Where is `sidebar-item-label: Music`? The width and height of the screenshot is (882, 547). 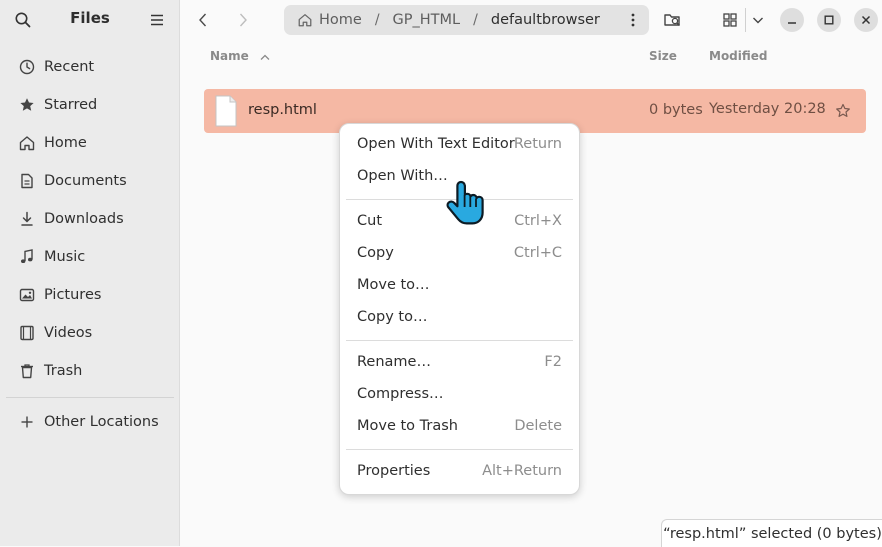
sidebar-item-label: Music is located at coordinates (65, 257).